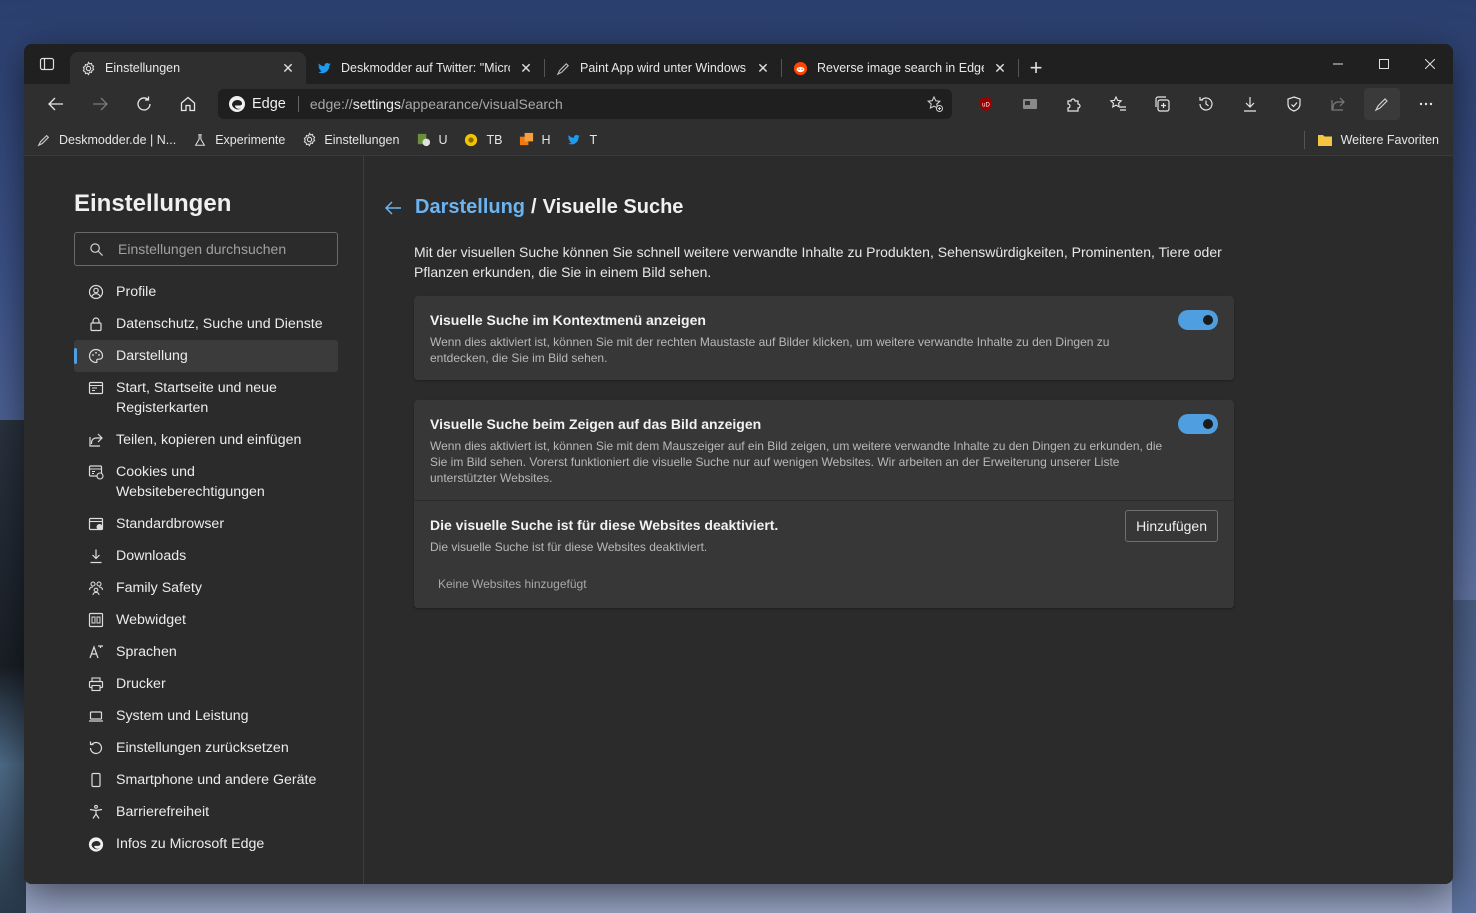  What do you see at coordinates (96, 620) in the screenshot?
I see `widget-icon` at bounding box center [96, 620].